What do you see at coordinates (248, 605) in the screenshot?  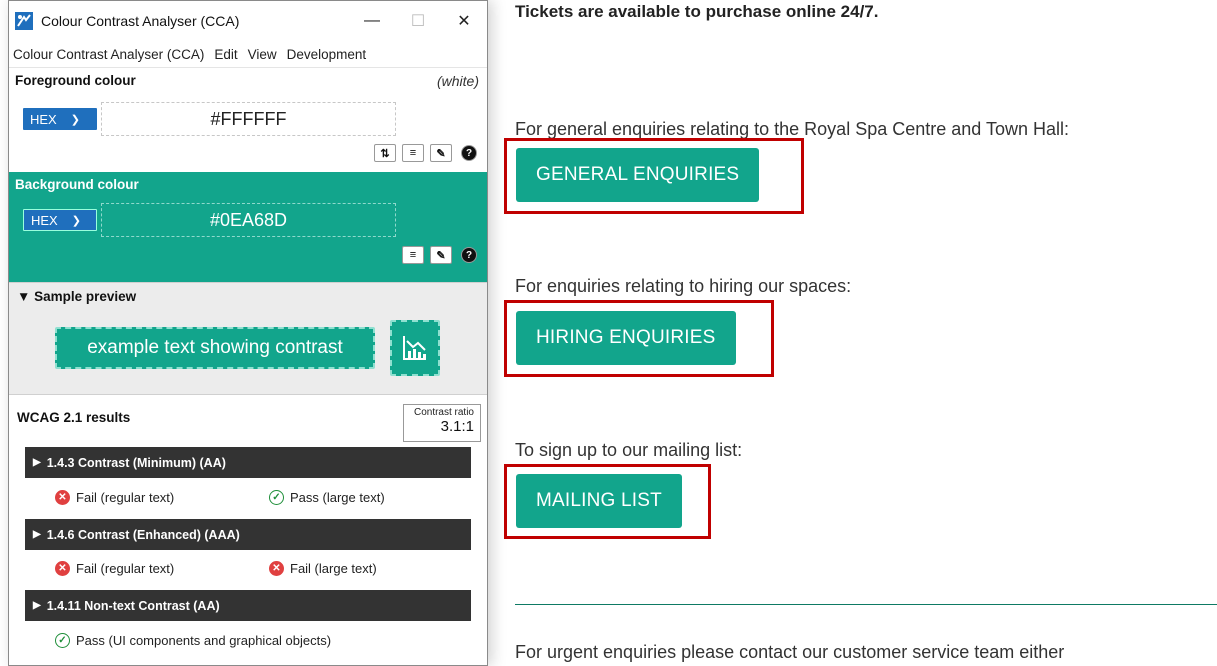 I see `criterion-1-4-11: ▶ 1.4.11 Non-text Contrast (AA)` at bounding box center [248, 605].